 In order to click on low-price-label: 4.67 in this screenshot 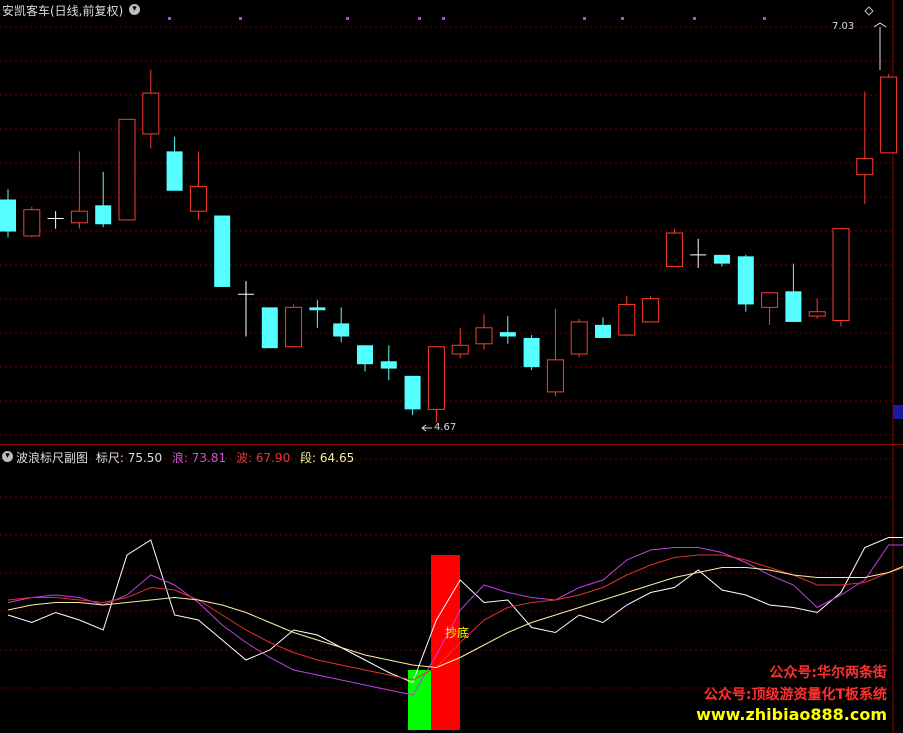, I will do `click(445, 427)`.